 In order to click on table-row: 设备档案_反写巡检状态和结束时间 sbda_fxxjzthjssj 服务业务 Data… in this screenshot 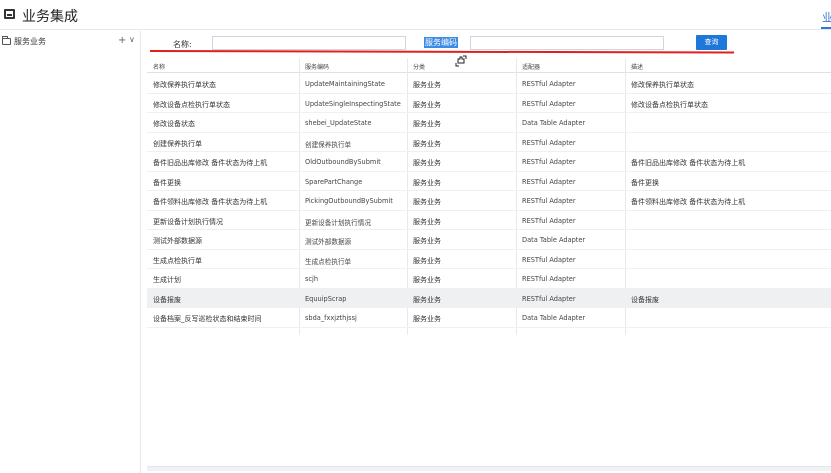, I will do `click(489, 318)`.